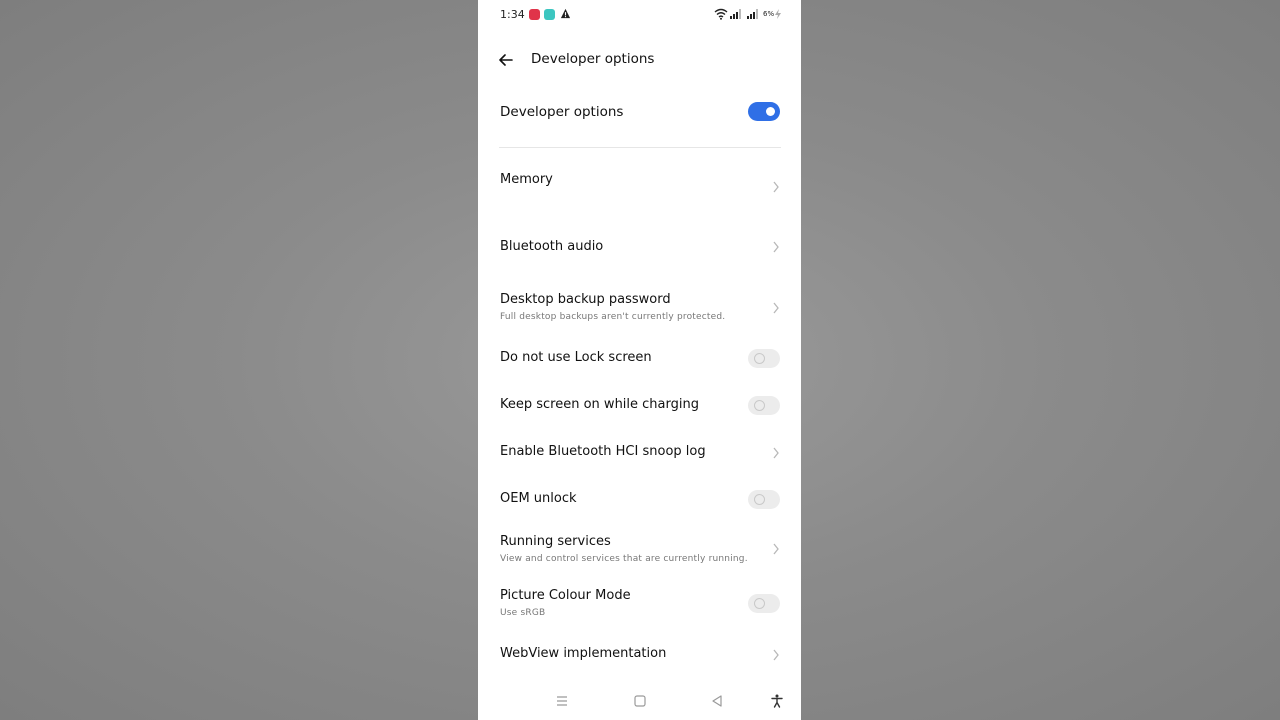 The width and height of the screenshot is (1280, 720). What do you see at coordinates (639, 190) in the screenshot?
I see `settings-item-memory: Memory` at bounding box center [639, 190].